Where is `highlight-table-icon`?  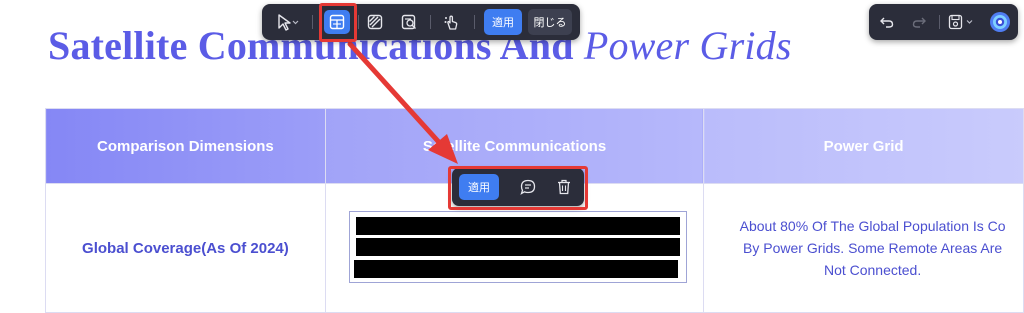
highlight-table-icon is located at coordinates (338, 22).